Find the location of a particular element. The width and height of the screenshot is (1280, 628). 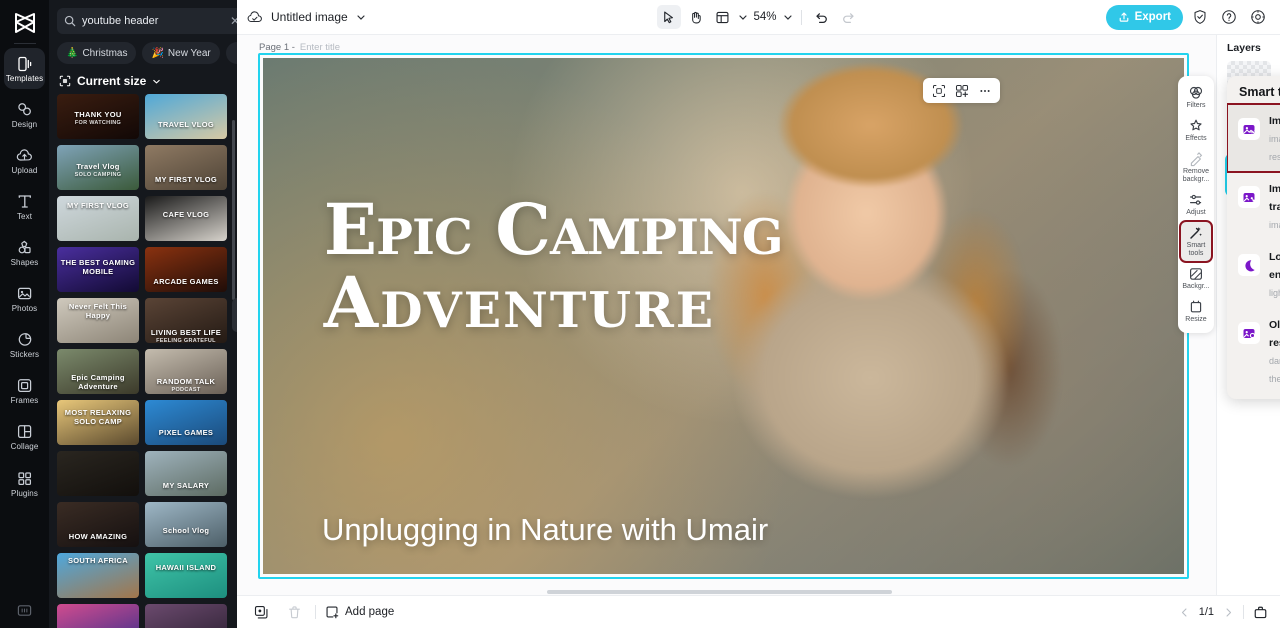

chevron-left-icon is located at coordinates (1184, 612).